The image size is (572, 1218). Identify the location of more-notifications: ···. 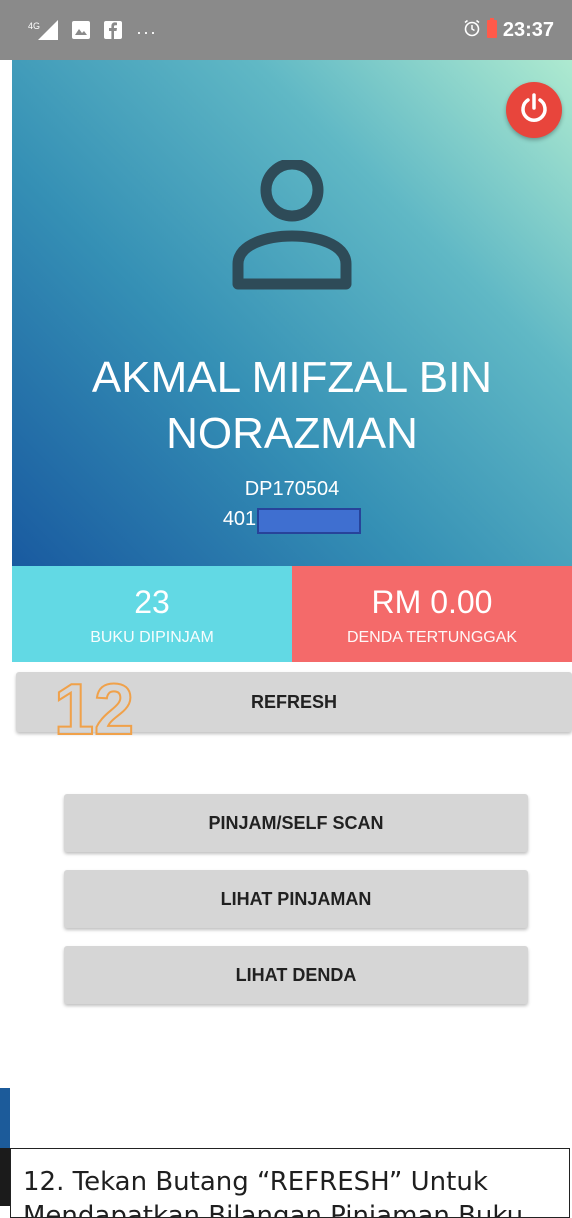
(146, 32).